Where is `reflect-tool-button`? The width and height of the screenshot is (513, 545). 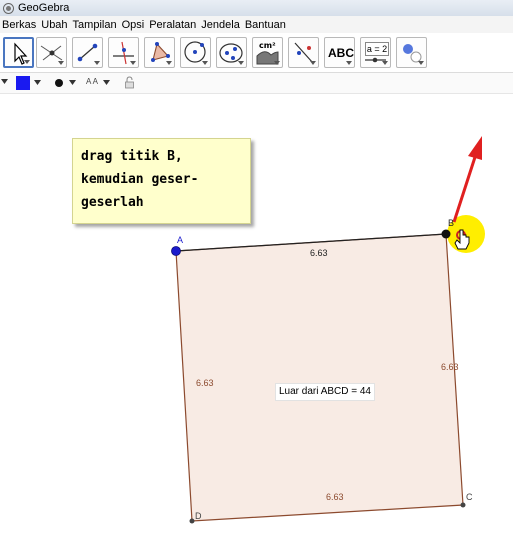 reflect-tool-button is located at coordinates (303, 52).